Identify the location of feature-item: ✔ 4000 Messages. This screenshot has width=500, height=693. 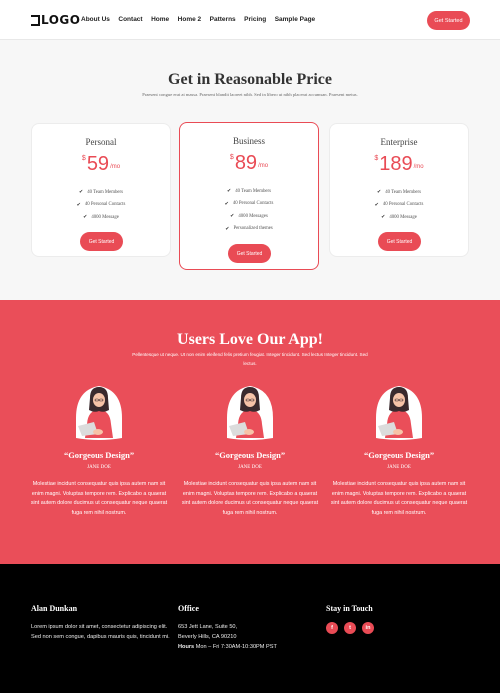
(249, 216).